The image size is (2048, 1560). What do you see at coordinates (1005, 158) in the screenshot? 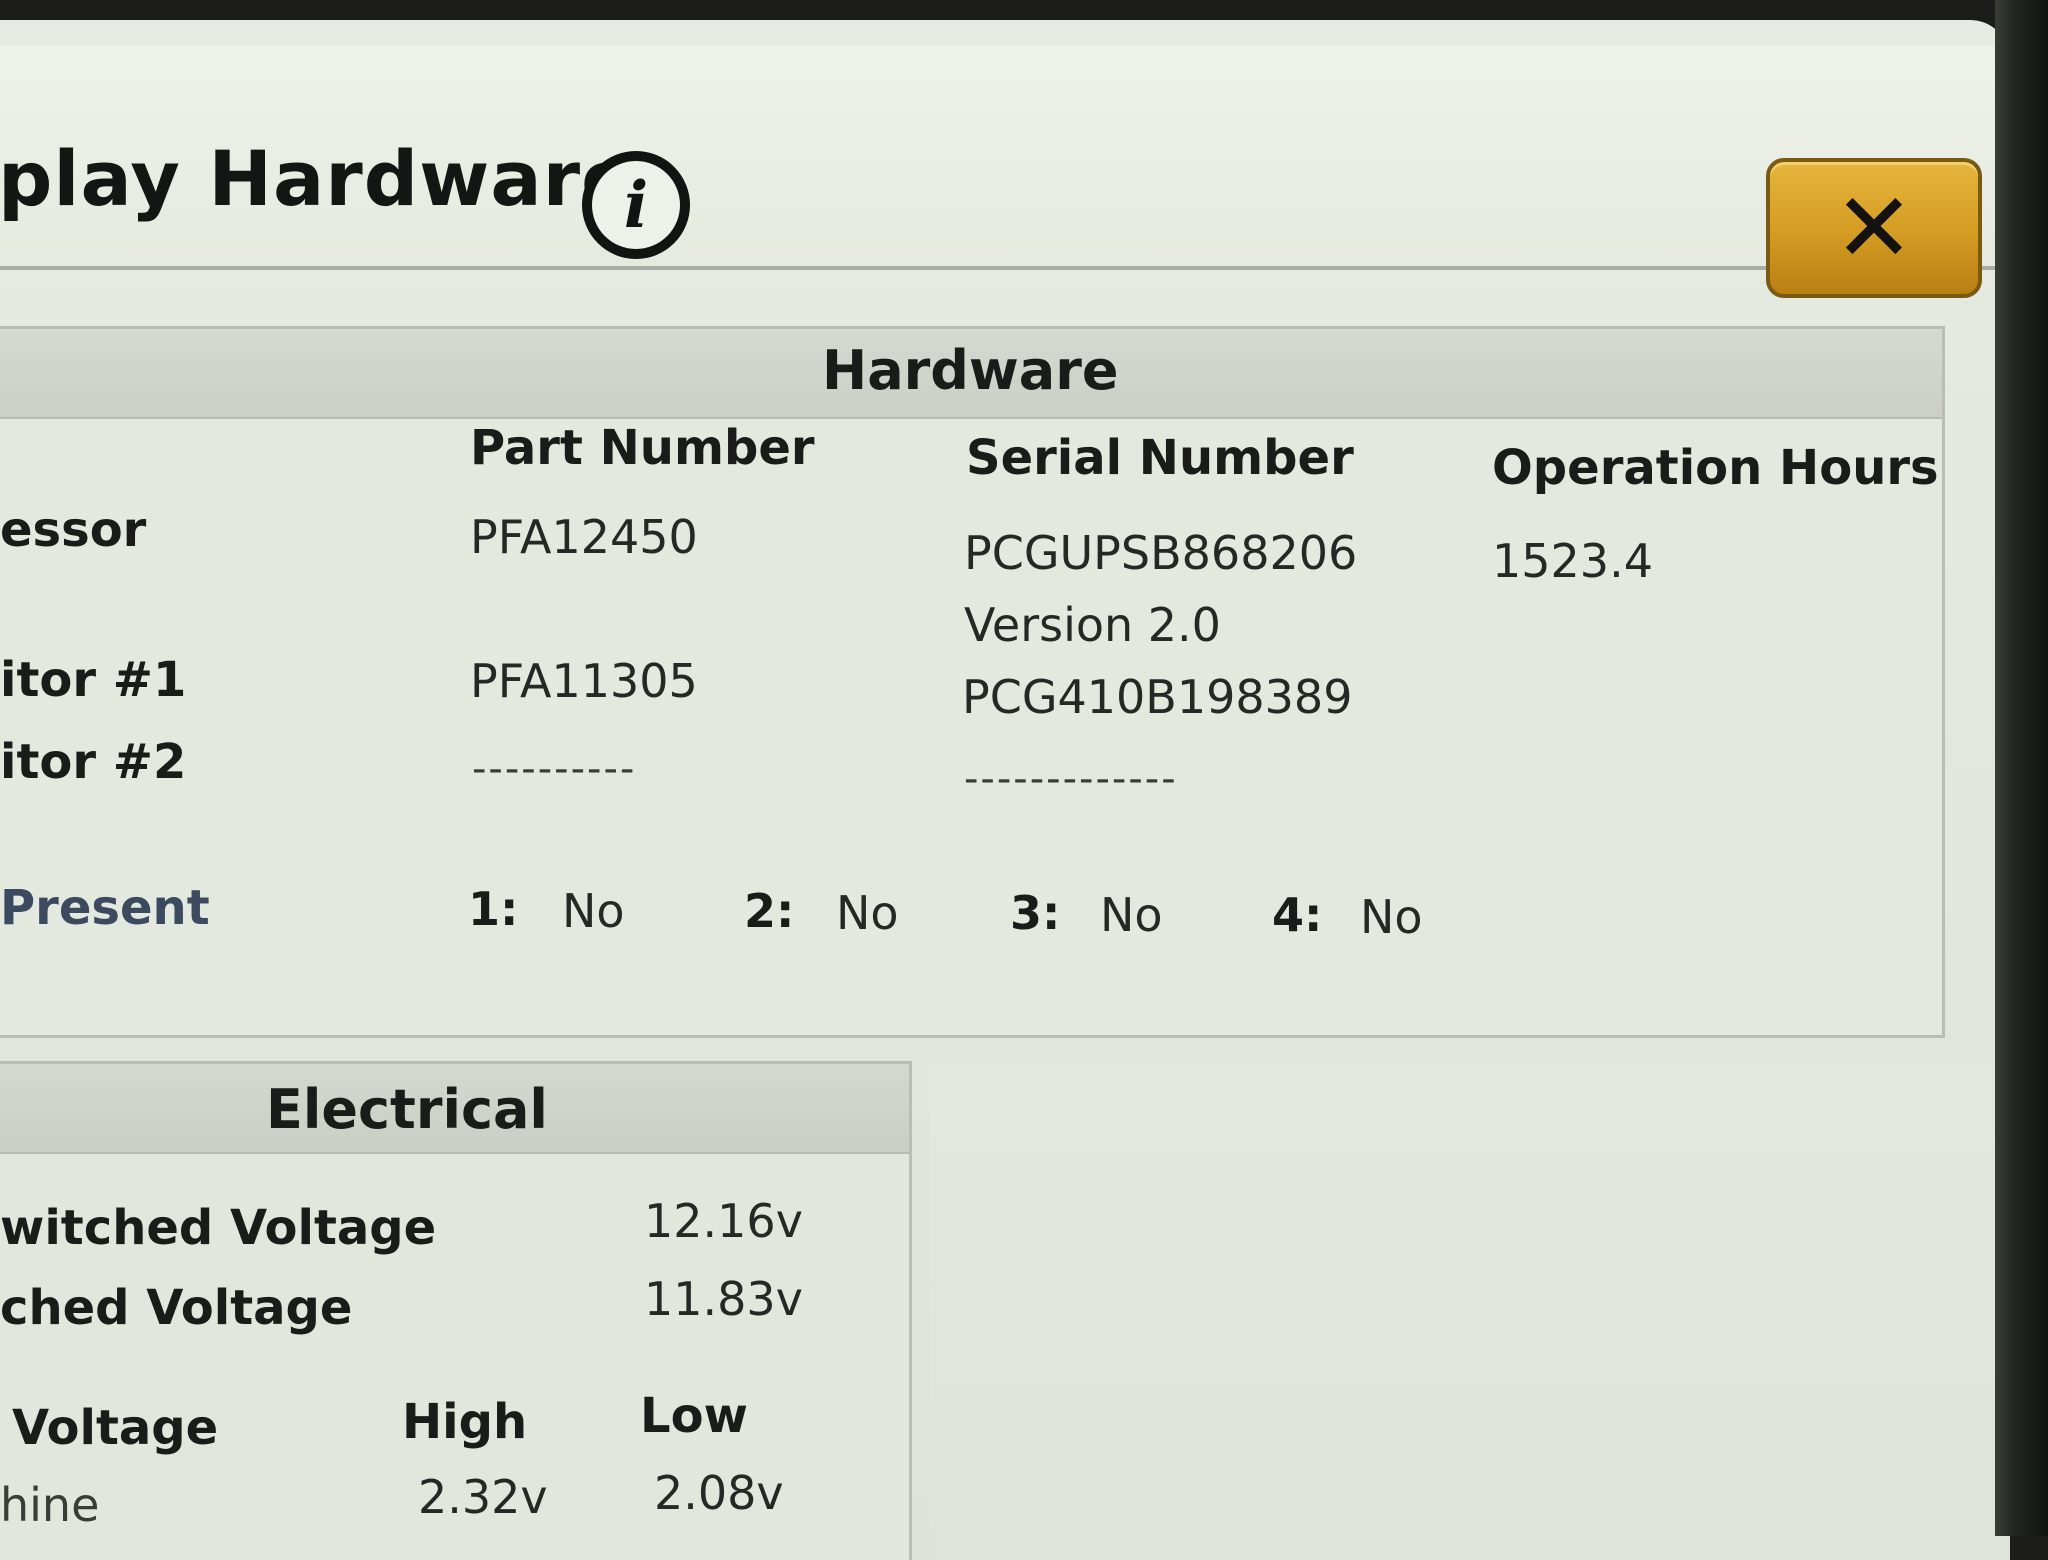
I see `title-bar: play Hardware i` at bounding box center [1005, 158].